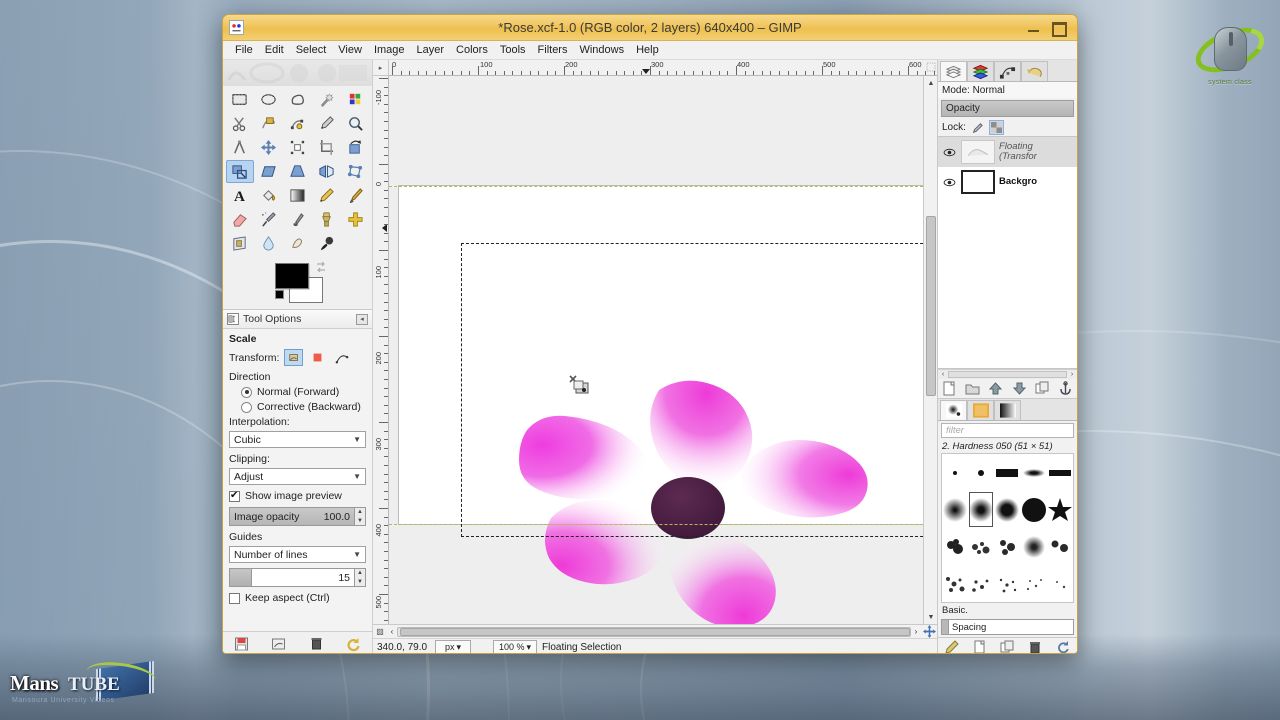 This screenshot has height=720, width=1280. What do you see at coordinates (1007, 90) in the screenshot?
I see `layer-mode-row: Mode: Normal` at bounding box center [1007, 90].